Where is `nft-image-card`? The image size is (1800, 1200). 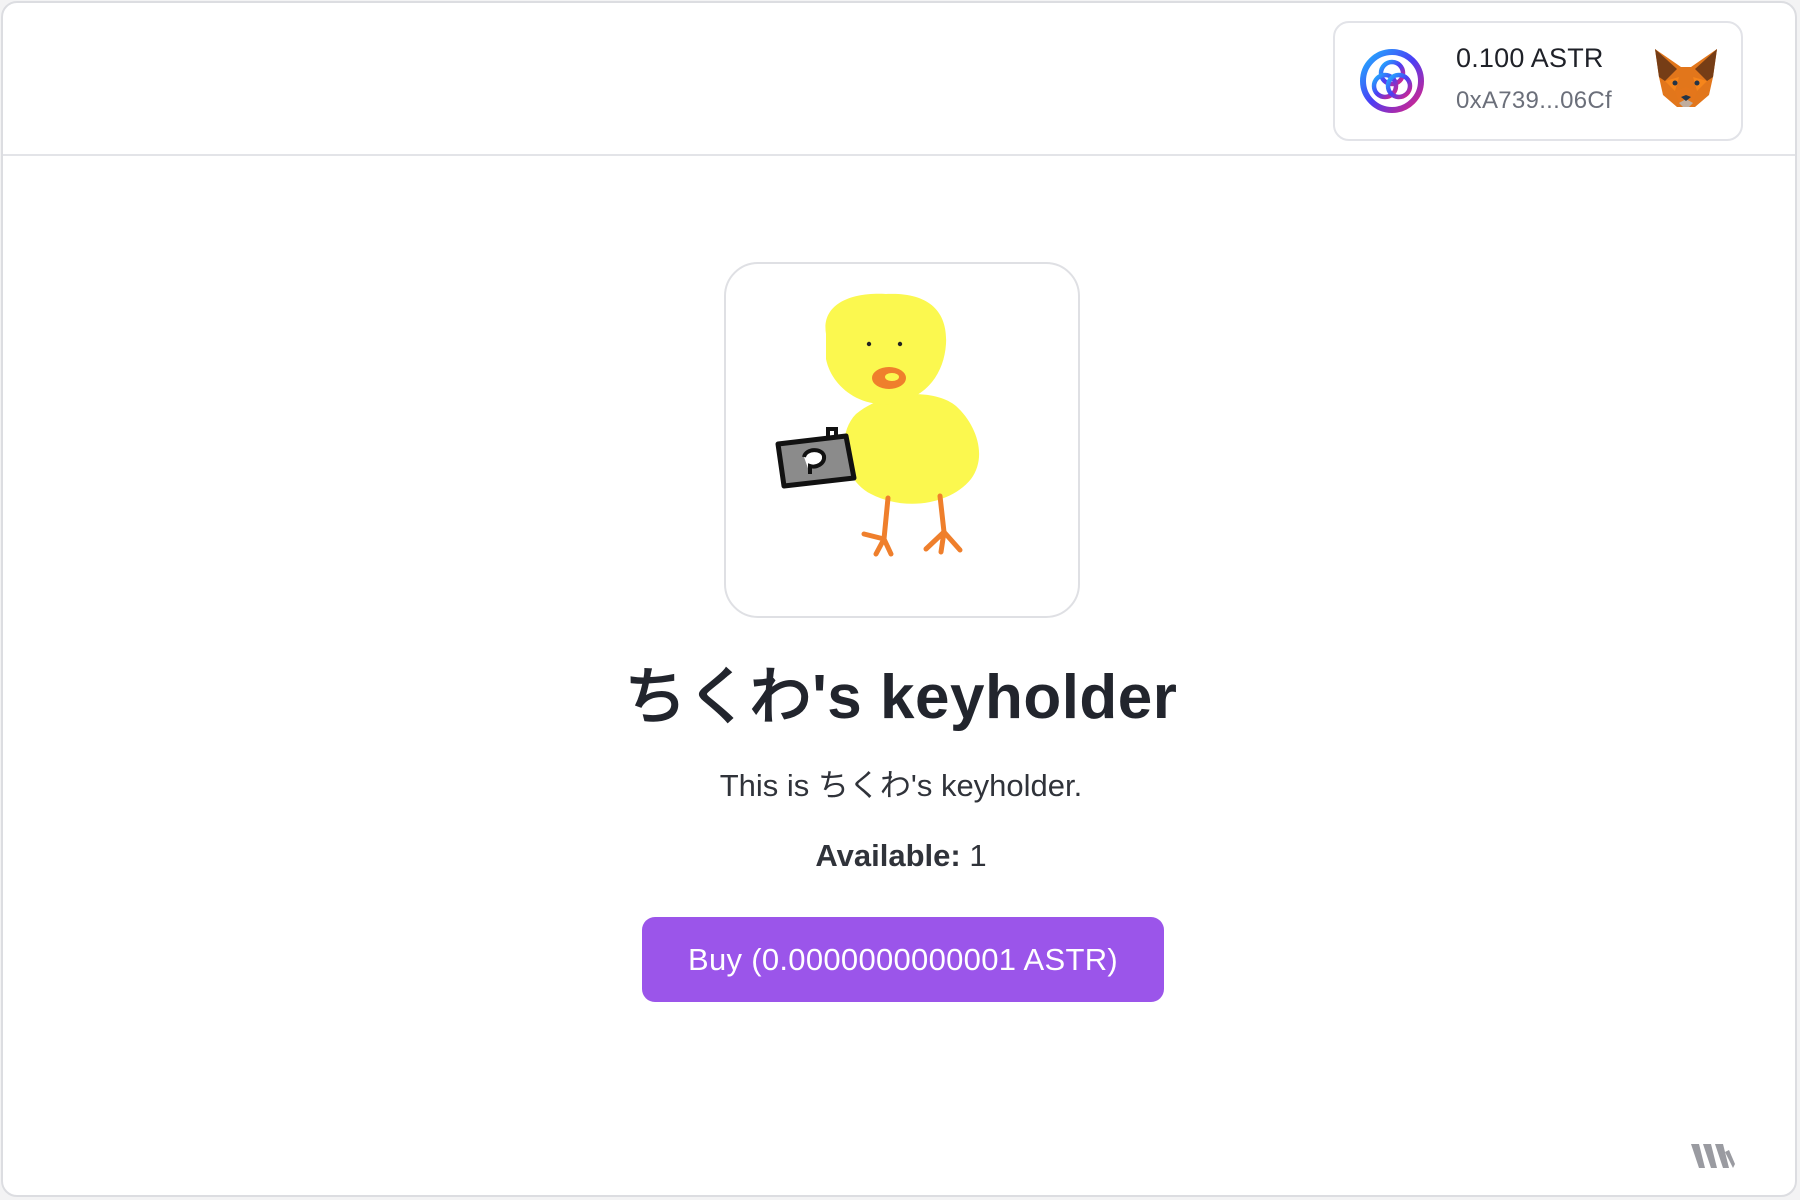
nft-image-card is located at coordinates (902, 440).